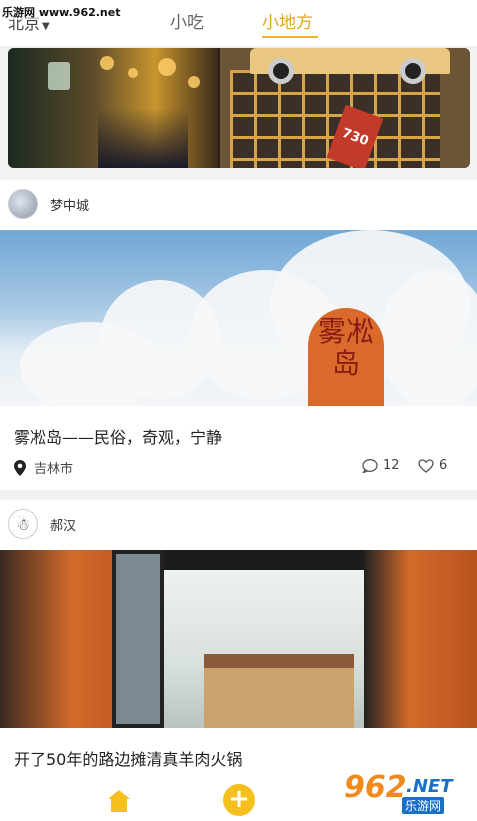 Image resolution: width=477 pixels, height=821 pixels. I want to click on tab-small-places: 小地方, so click(287, 20).